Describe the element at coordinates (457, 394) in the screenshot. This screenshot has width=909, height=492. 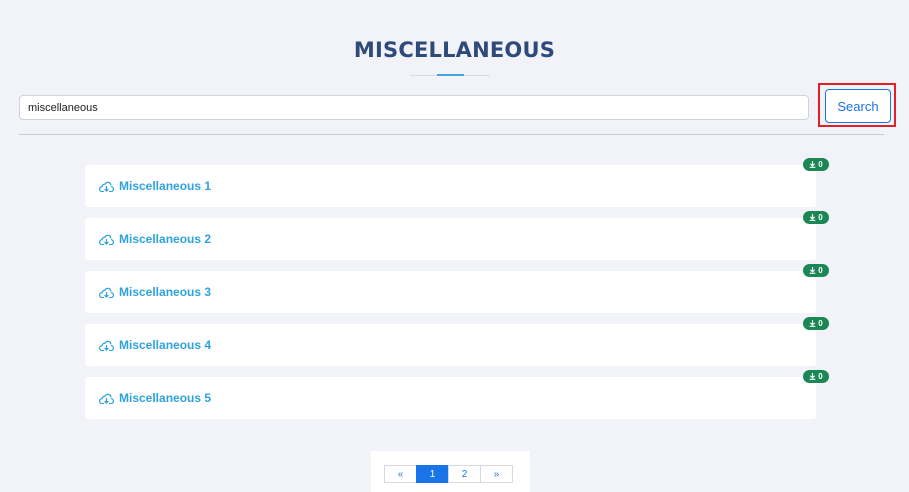
I see `list-item: Miscellaneous 5 0` at that location.